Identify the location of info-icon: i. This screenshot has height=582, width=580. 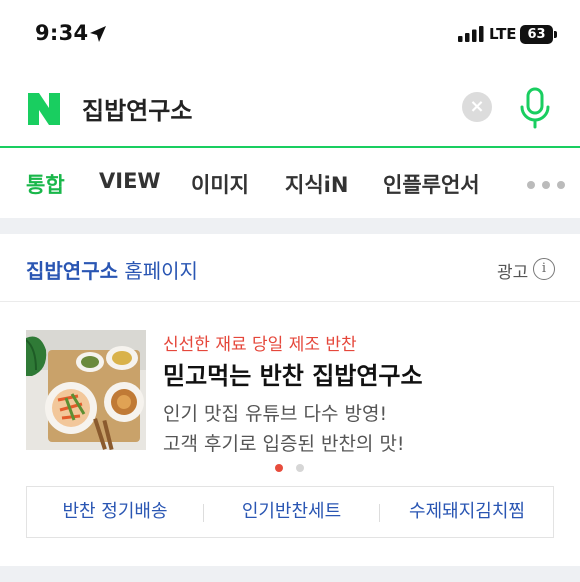
(544, 269).